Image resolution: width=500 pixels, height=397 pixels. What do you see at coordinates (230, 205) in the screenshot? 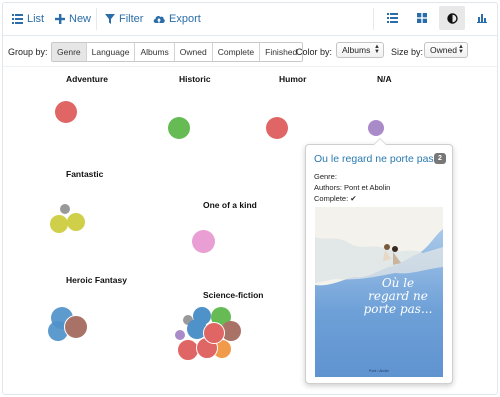
I see `group-label-one-of-a-kind: One of a kind` at bounding box center [230, 205].